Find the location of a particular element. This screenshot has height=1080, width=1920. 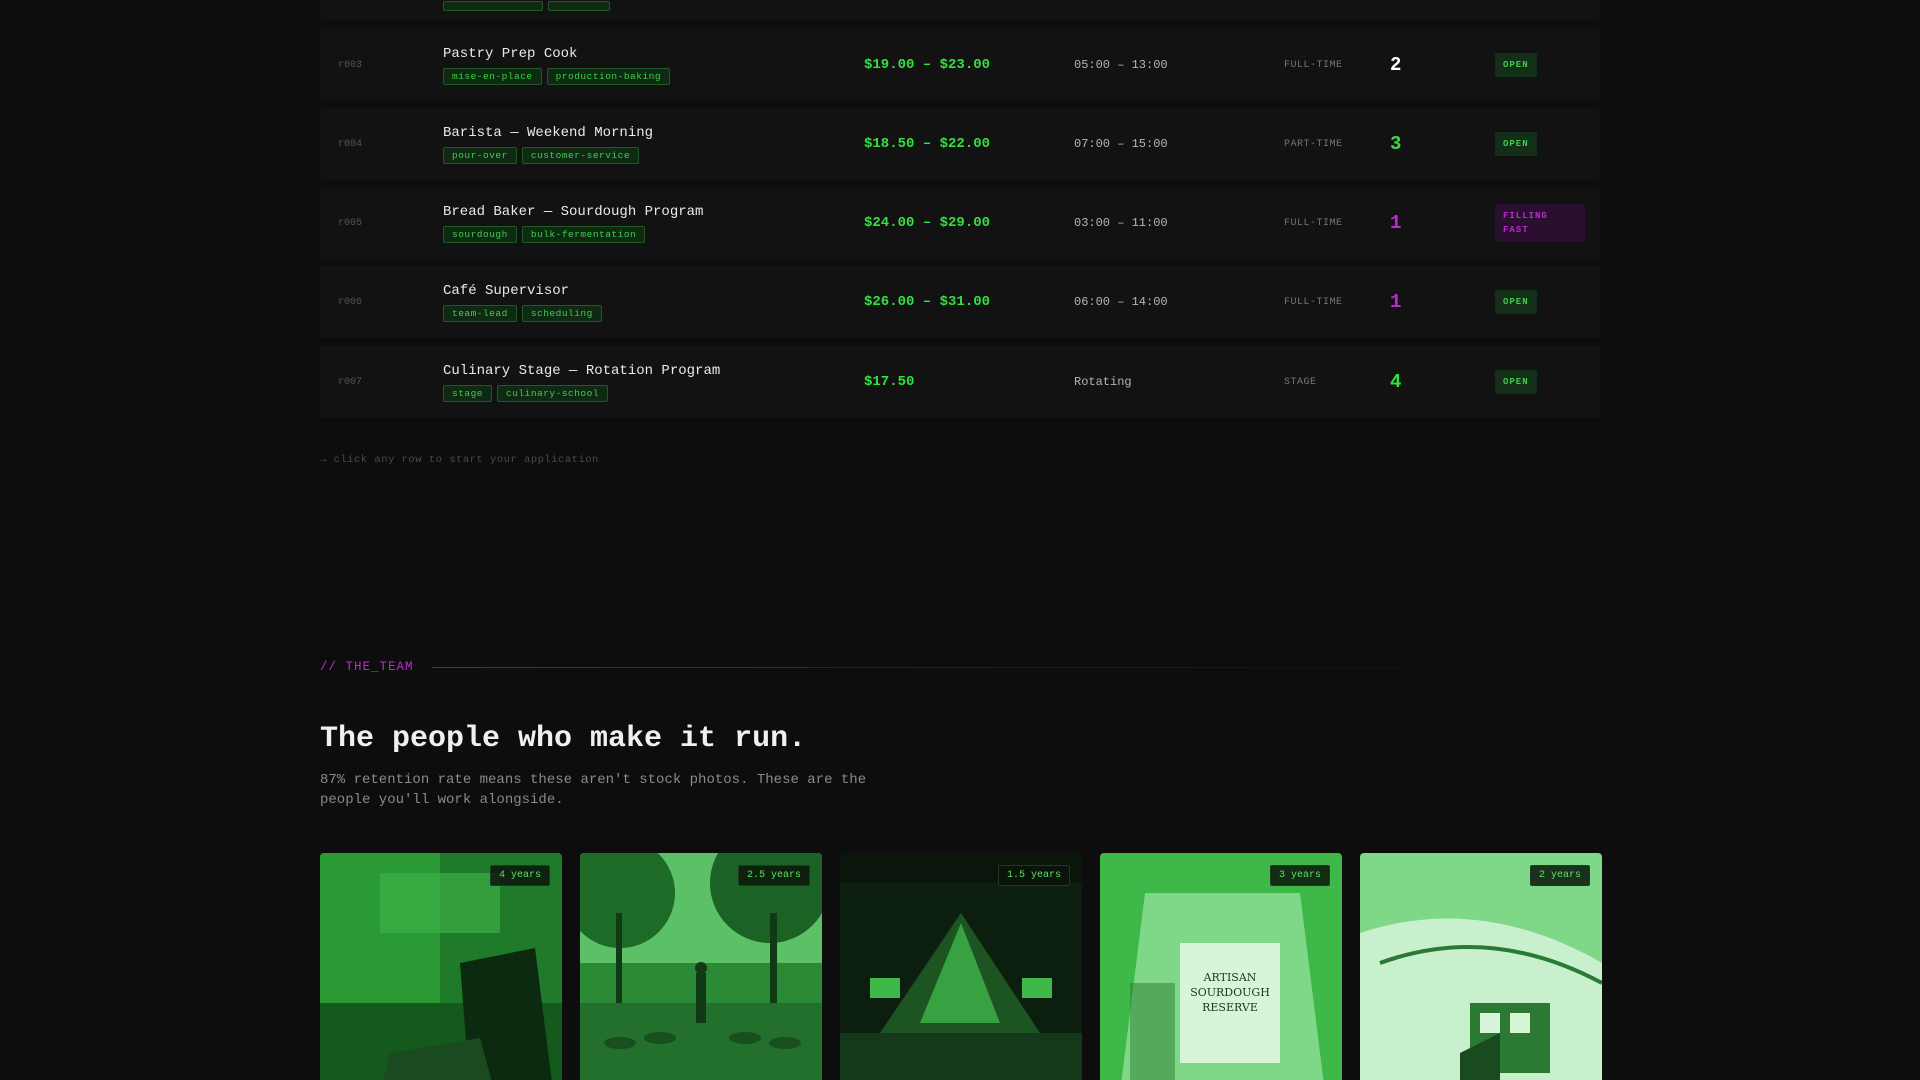

section-divider is located at coordinates (1015, 667).